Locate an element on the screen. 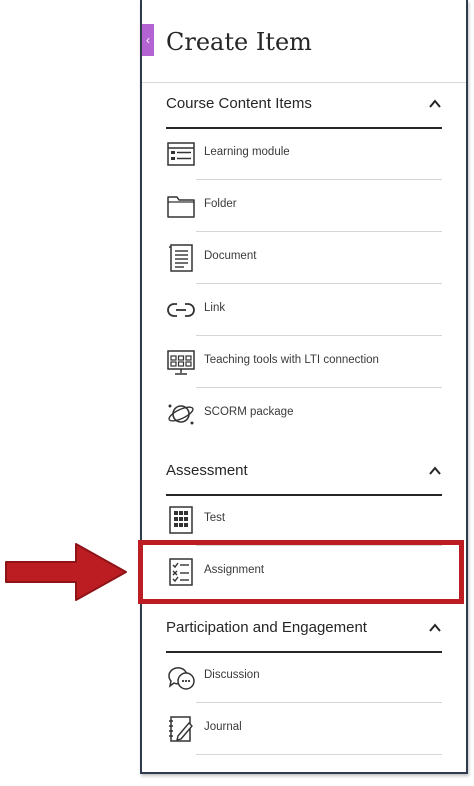  item-label: Discussion is located at coordinates (232, 675).